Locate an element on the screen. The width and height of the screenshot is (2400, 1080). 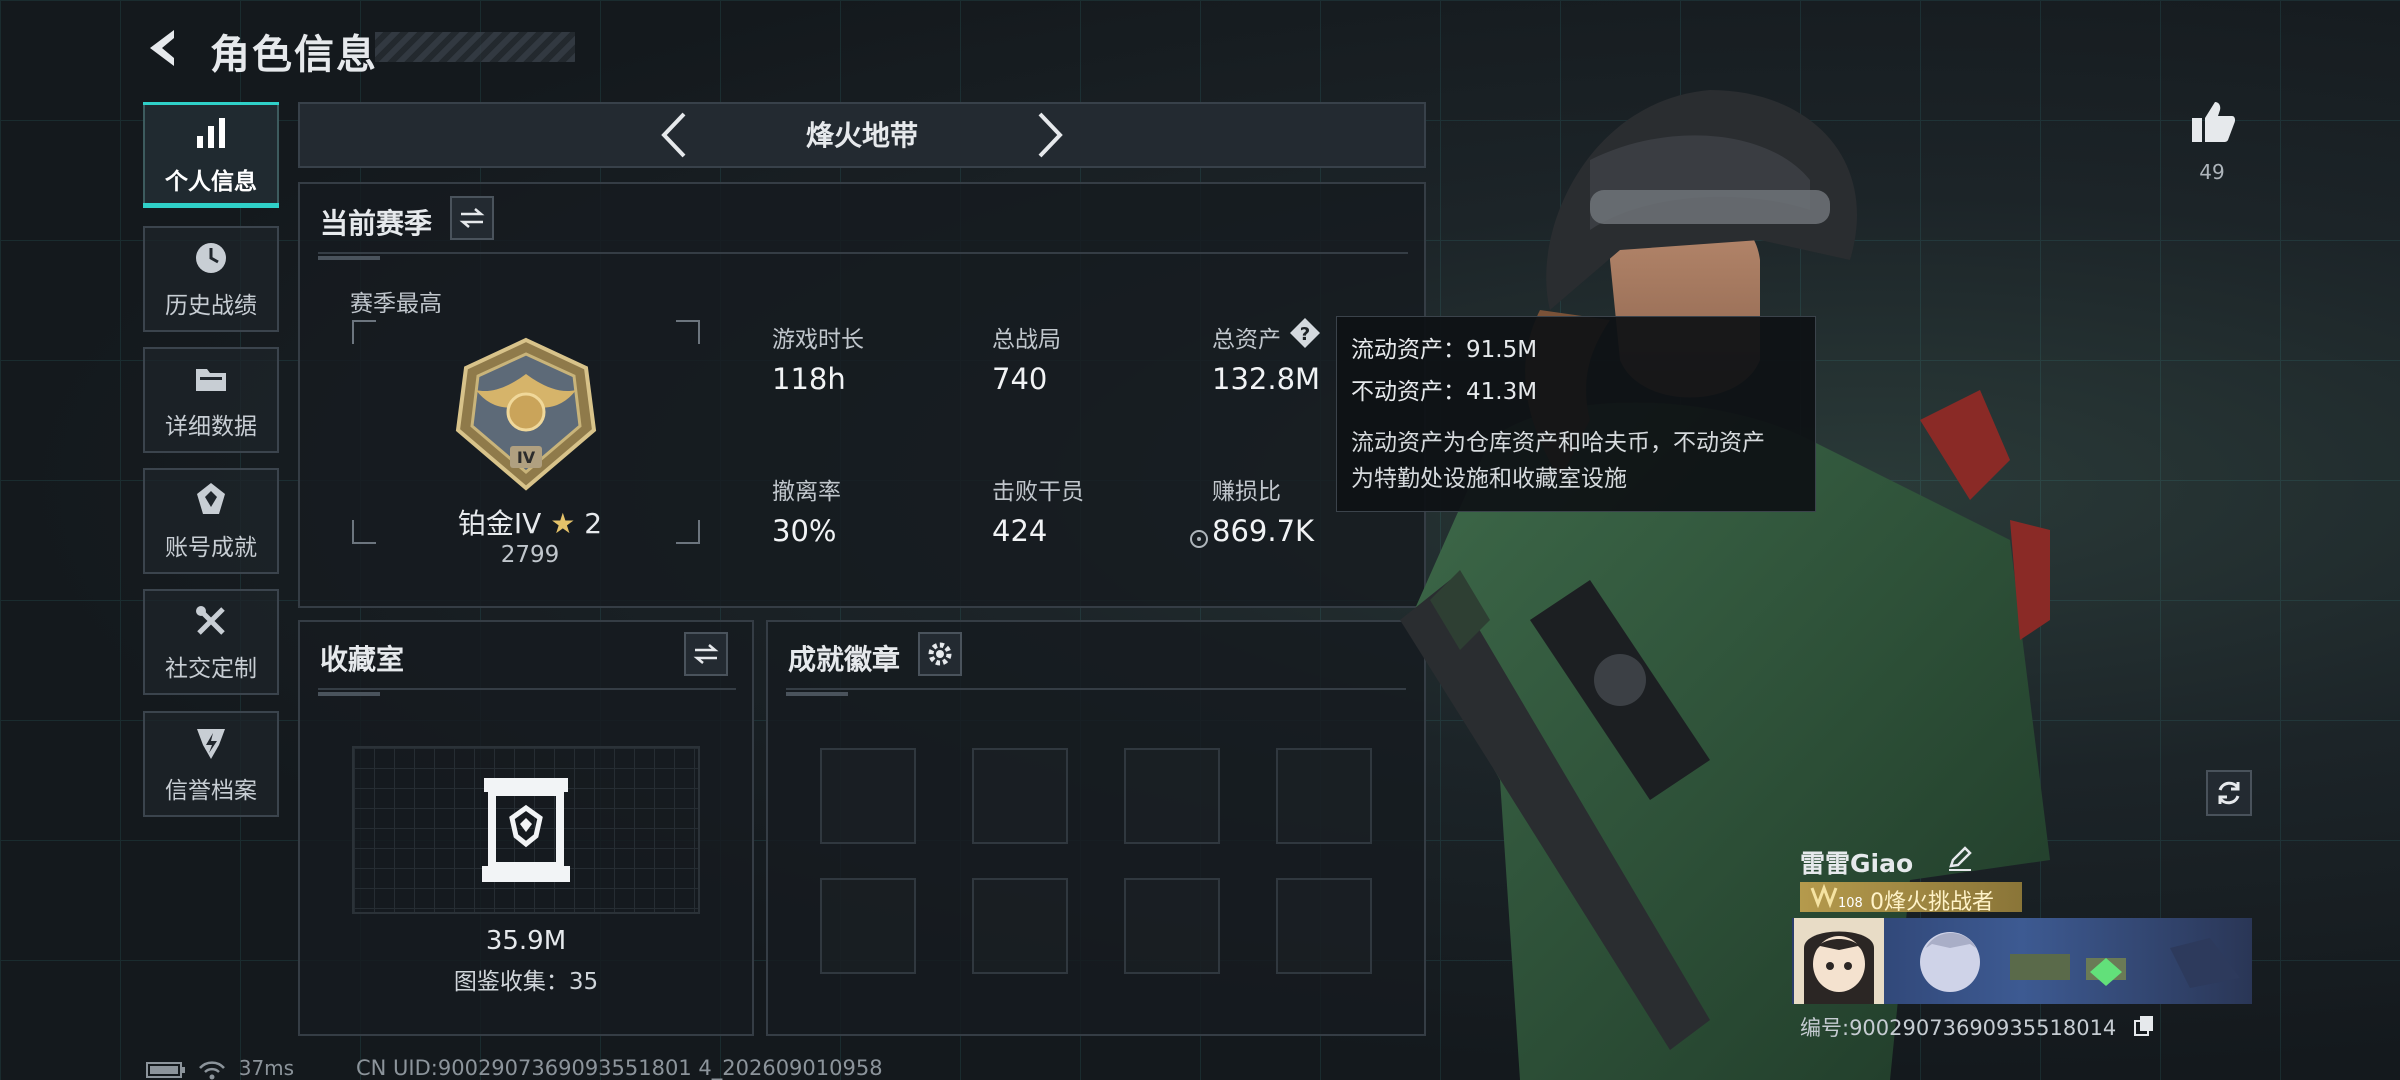
wifi-icon is located at coordinates (212, 1069).